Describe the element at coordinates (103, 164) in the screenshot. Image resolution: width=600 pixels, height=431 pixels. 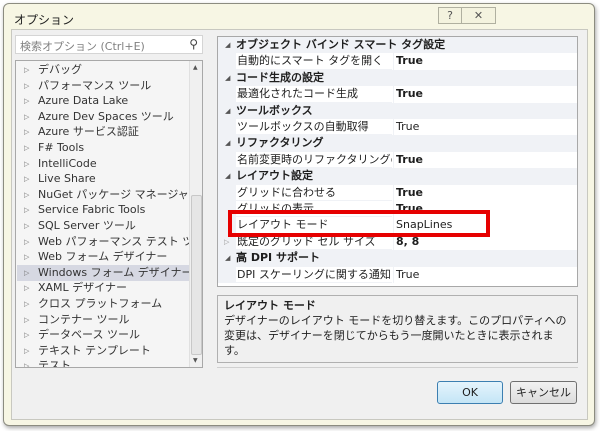
I see `tree-item: ▷ IntelliCode` at that location.